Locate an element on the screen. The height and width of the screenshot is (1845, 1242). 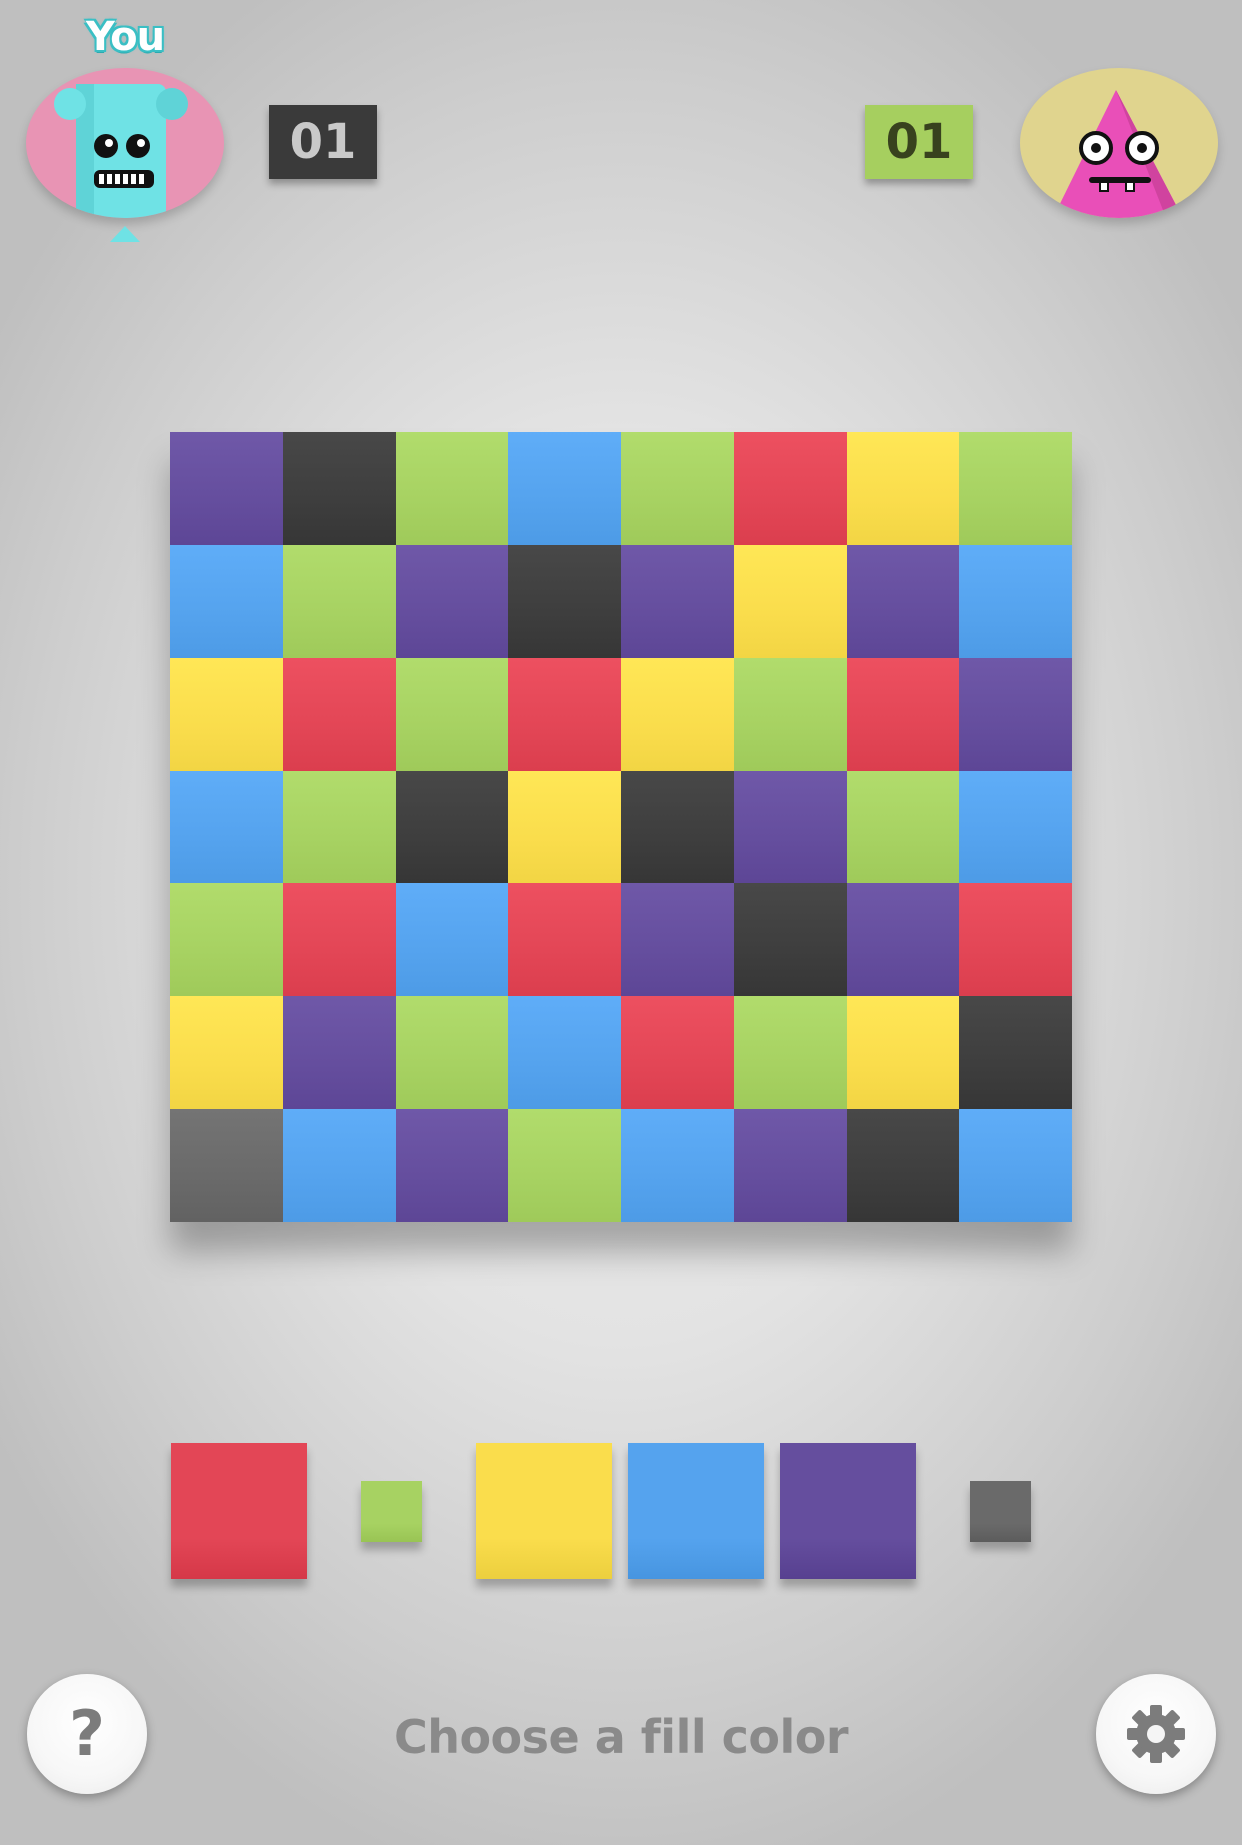
player2-score: 01 is located at coordinates (919, 142).